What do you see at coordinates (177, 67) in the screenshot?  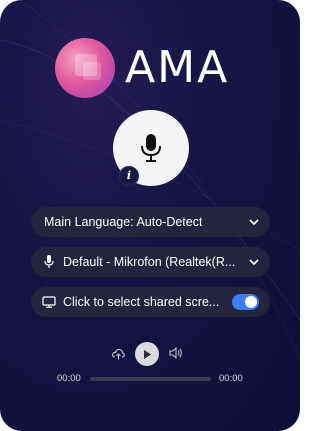 I see `logo-text: AMA` at bounding box center [177, 67].